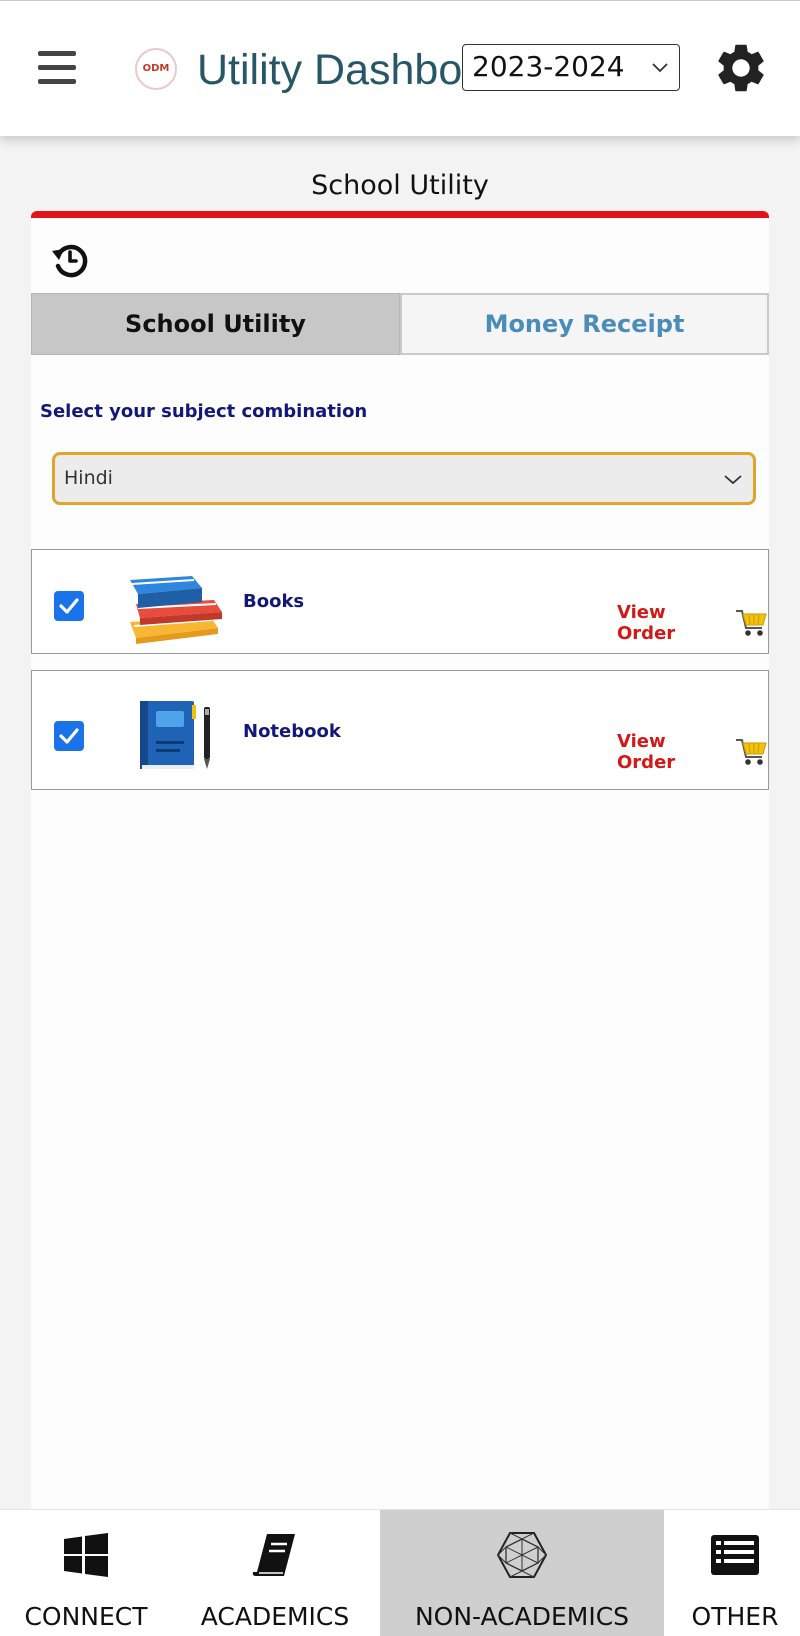 This screenshot has width=800, height=1636. Describe the element at coordinates (176, 610) in the screenshot. I see `books-icon` at that location.